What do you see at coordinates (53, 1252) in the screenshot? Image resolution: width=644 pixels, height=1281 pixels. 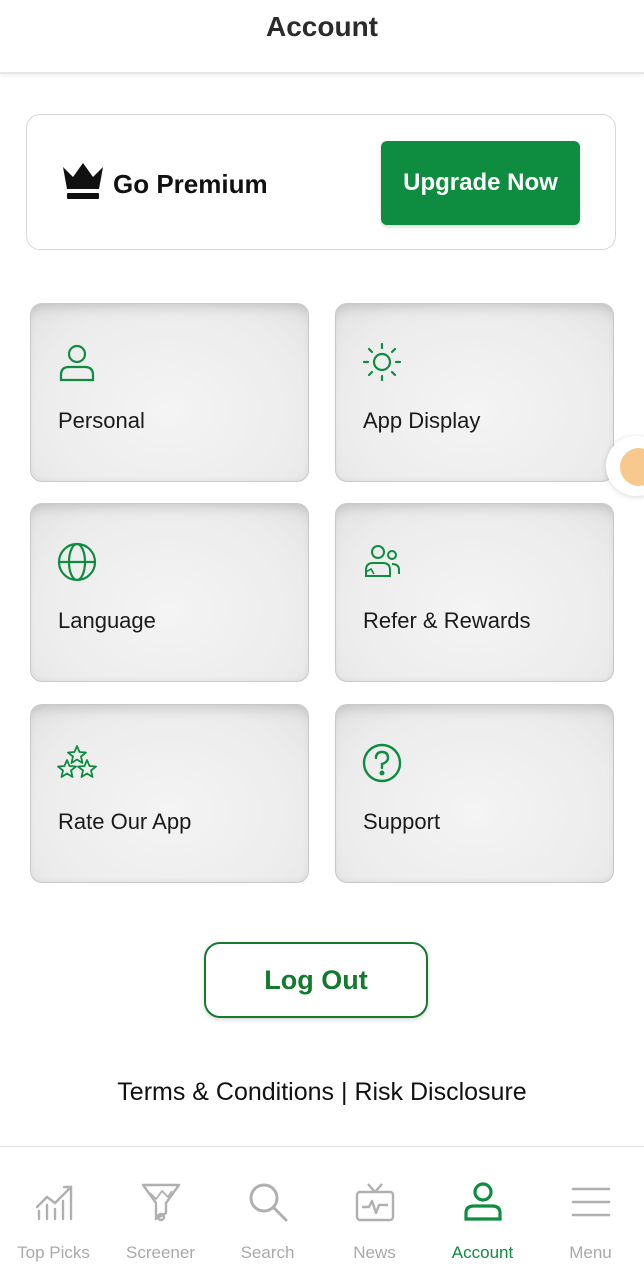 I see `nav-label: Top Picks` at bounding box center [53, 1252].